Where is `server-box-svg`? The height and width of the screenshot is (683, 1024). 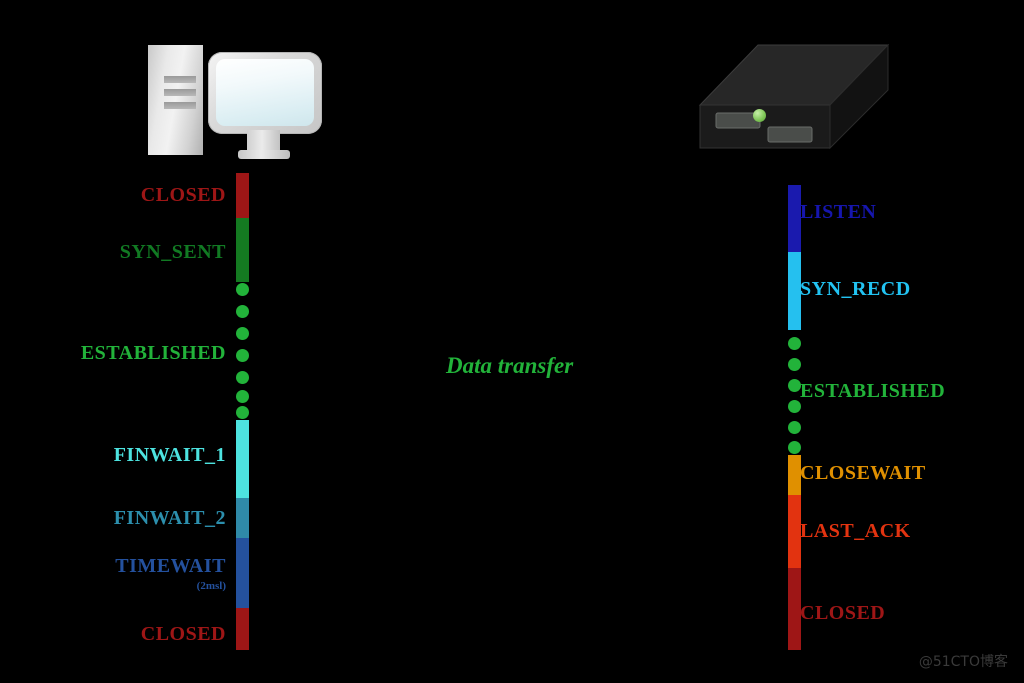
server-box-svg is located at coordinates (794, 96).